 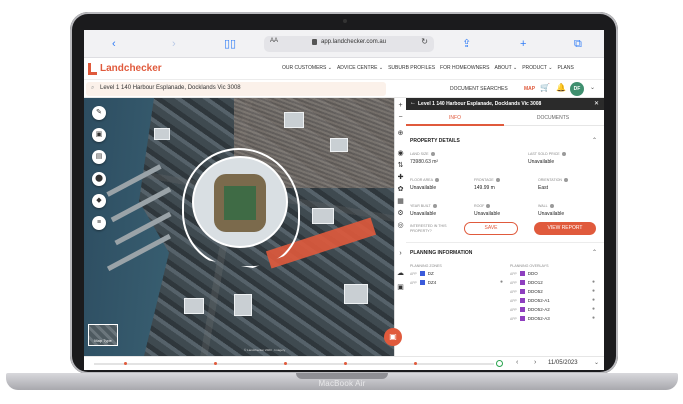 What do you see at coordinates (428, 228) in the screenshot?
I see `interested-prompt: INTERESTED IN THIS PROPERTY?` at bounding box center [428, 228].